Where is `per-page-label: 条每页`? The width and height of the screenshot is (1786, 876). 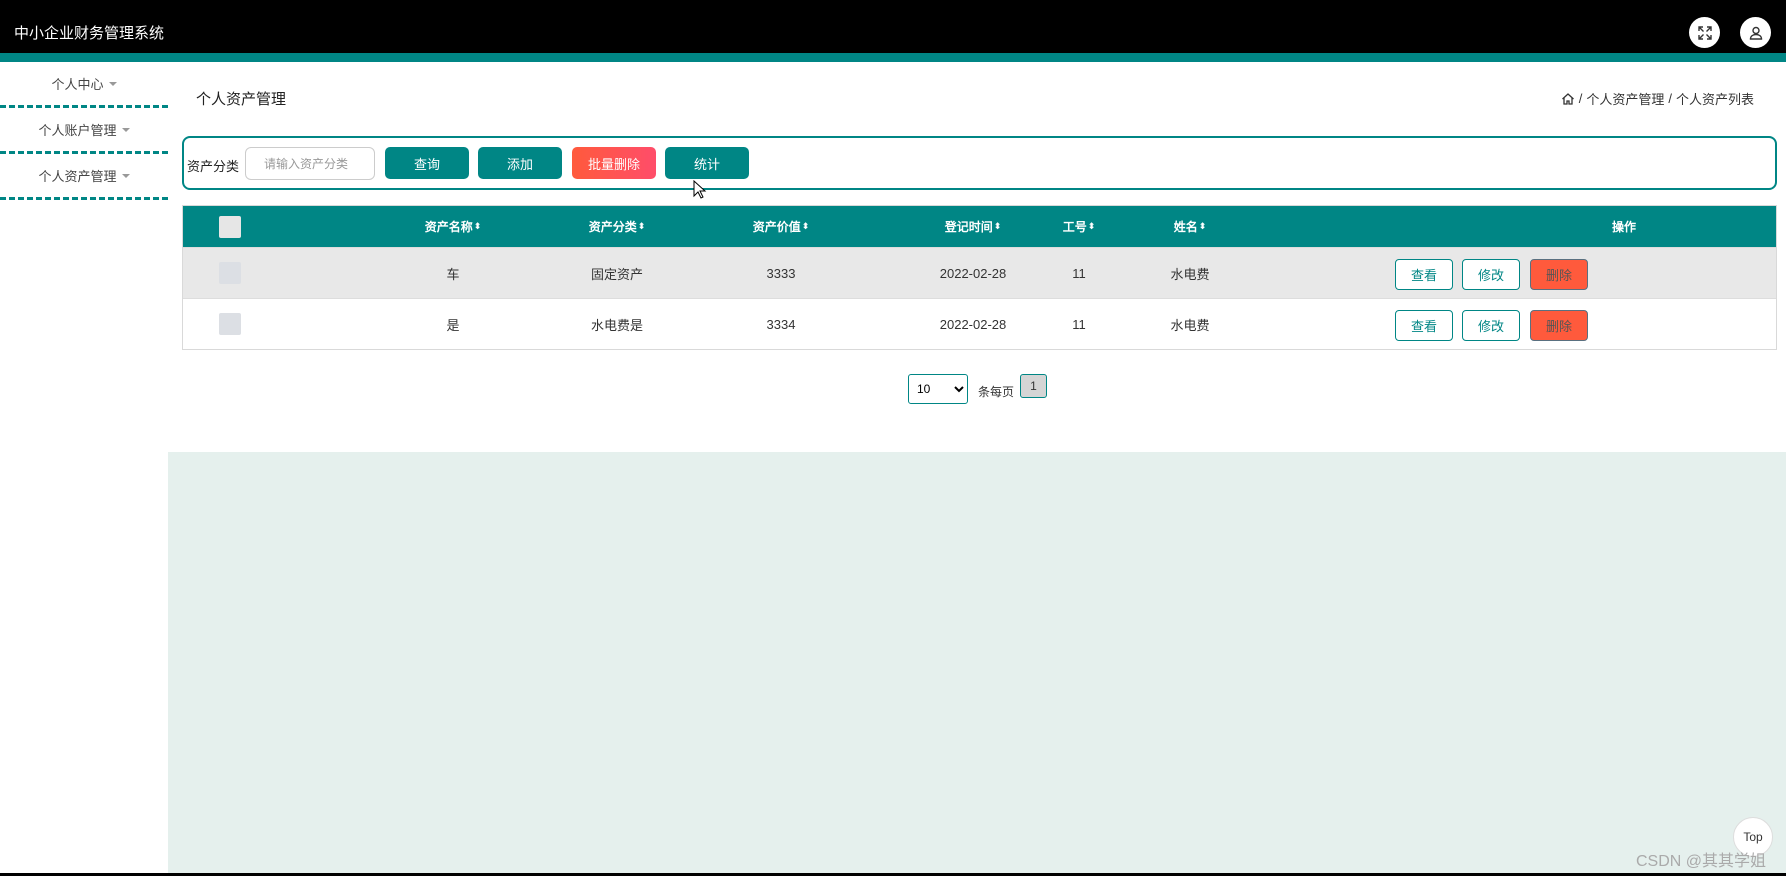
per-page-label: 条每页 is located at coordinates (996, 392).